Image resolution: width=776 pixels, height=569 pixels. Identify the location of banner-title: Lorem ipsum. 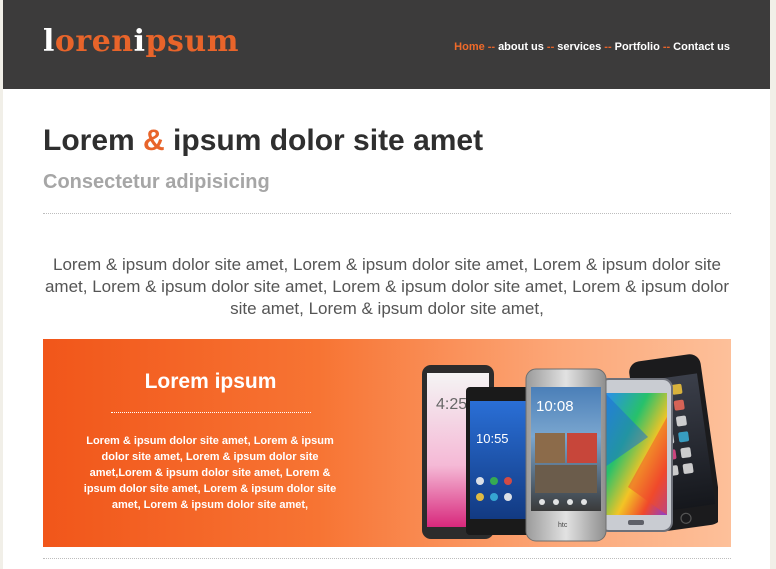
(210, 381).